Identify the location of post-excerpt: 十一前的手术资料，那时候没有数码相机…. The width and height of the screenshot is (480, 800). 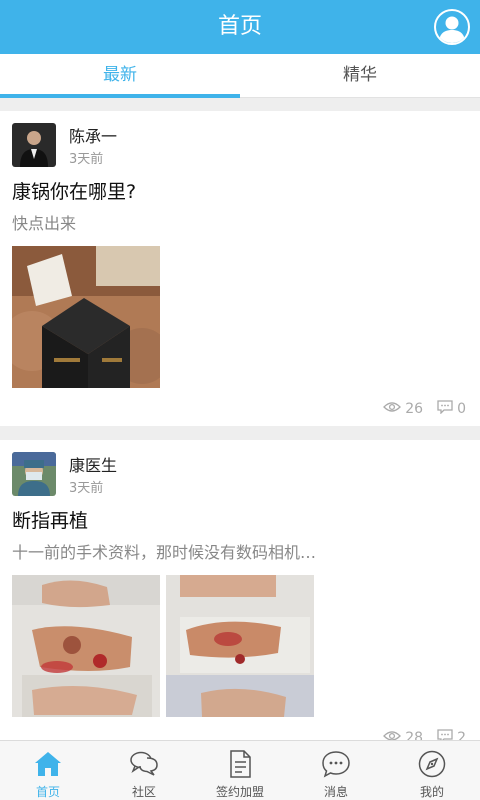
(164, 552).